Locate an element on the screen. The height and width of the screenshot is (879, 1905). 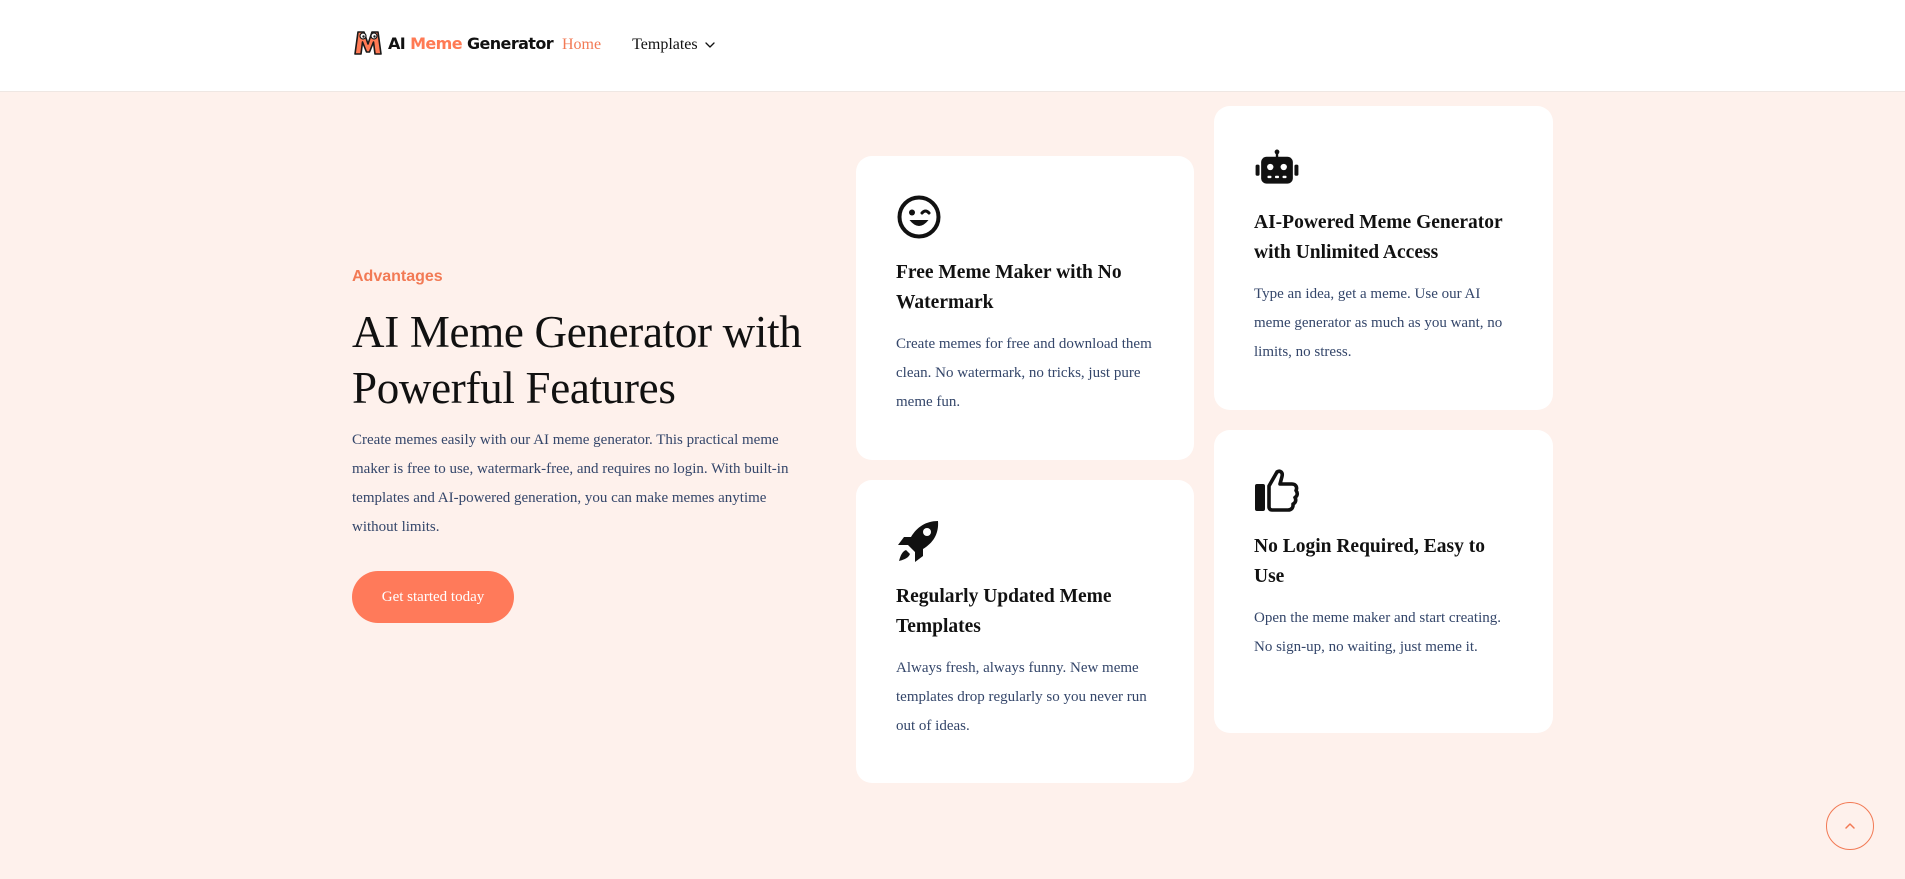
nav-dropdown-templates: Templates is located at coordinates (674, 45).